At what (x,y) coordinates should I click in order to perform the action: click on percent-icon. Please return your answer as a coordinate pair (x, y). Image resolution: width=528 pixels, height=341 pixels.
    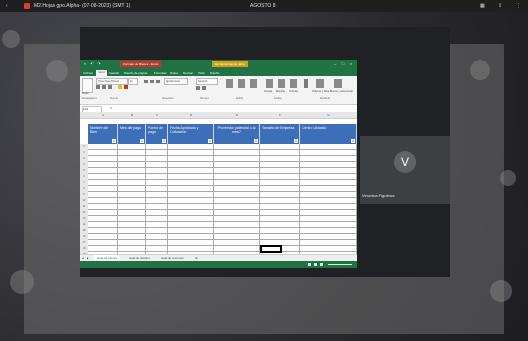
    Looking at the image, I should click on (204, 88).